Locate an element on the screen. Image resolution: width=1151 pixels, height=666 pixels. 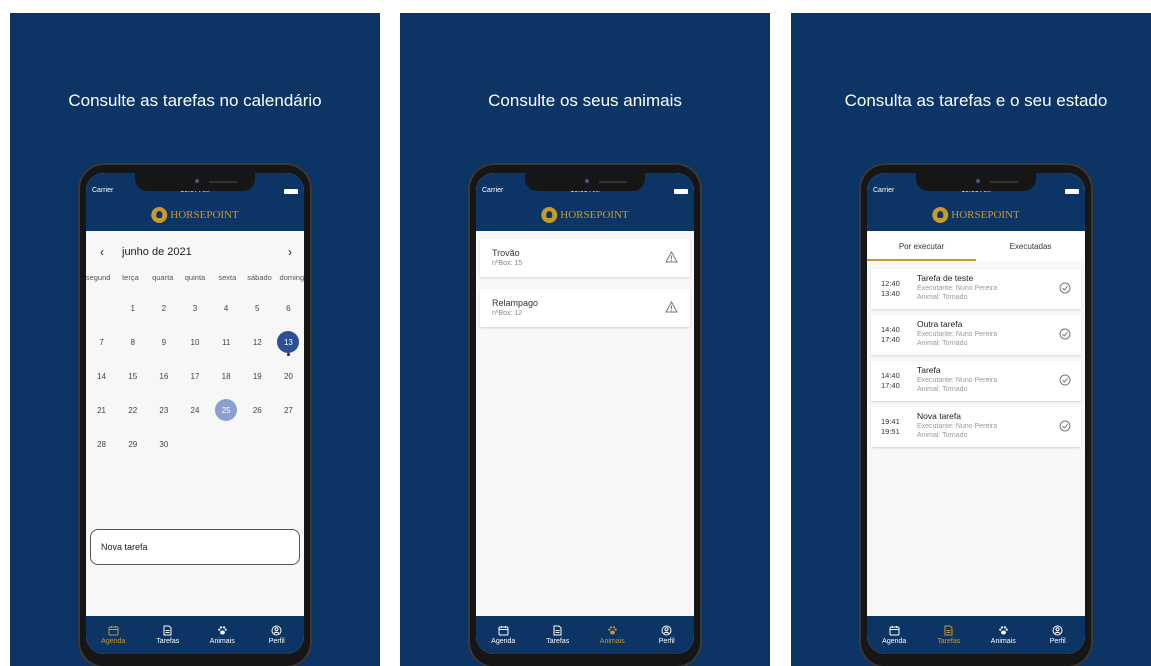
calendar-empty-cell is located at coordinates (194, 444).